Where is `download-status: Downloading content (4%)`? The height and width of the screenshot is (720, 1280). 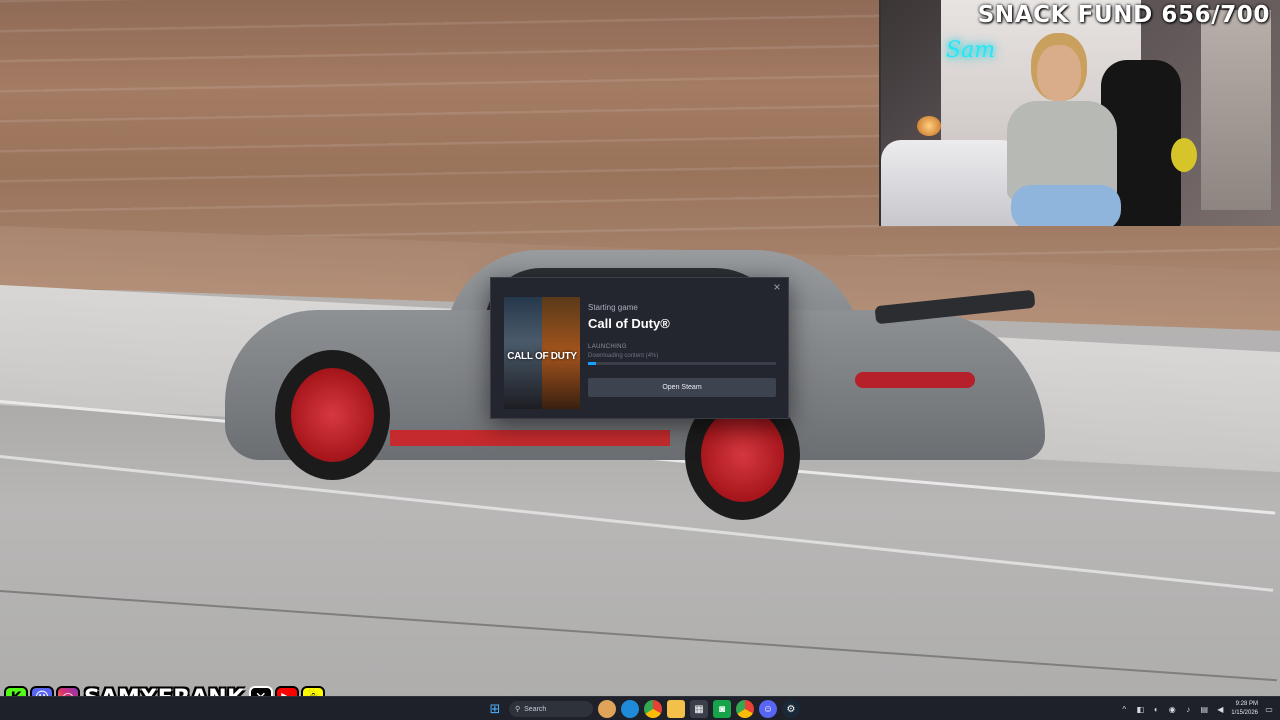 download-status: Downloading content (4%) is located at coordinates (623, 356).